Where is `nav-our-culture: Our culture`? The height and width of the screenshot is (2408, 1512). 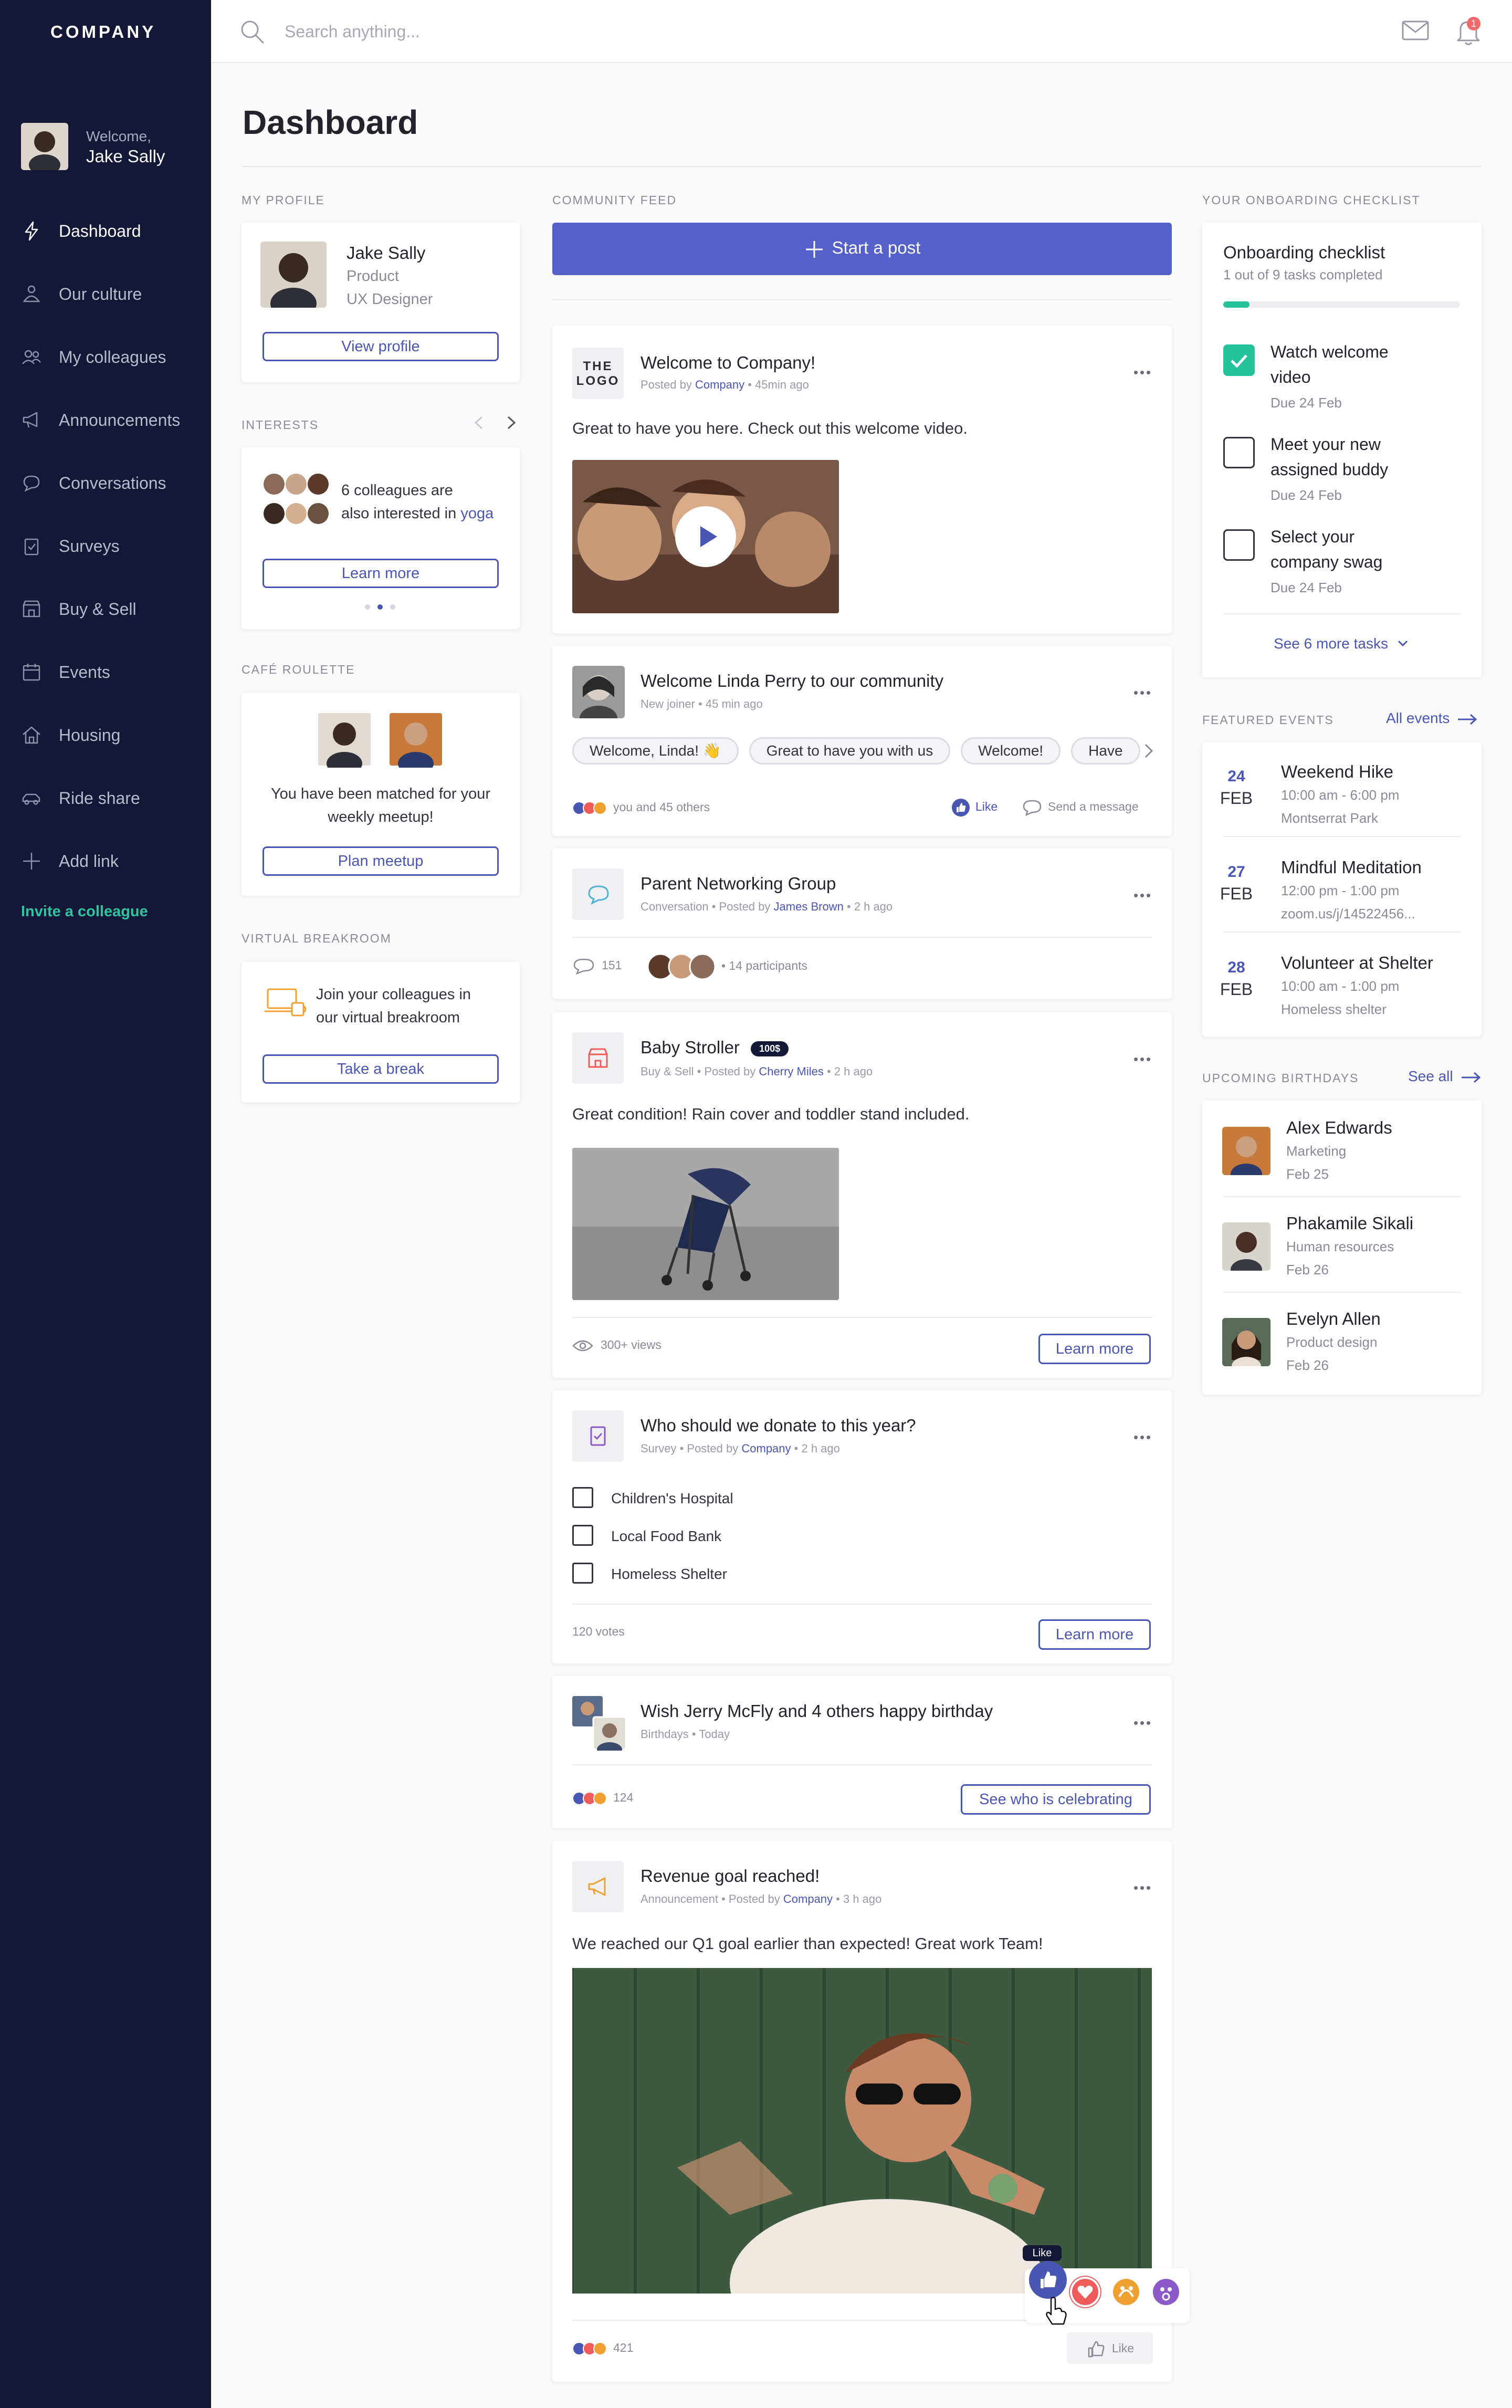 nav-our-culture: Our culture is located at coordinates (105, 294).